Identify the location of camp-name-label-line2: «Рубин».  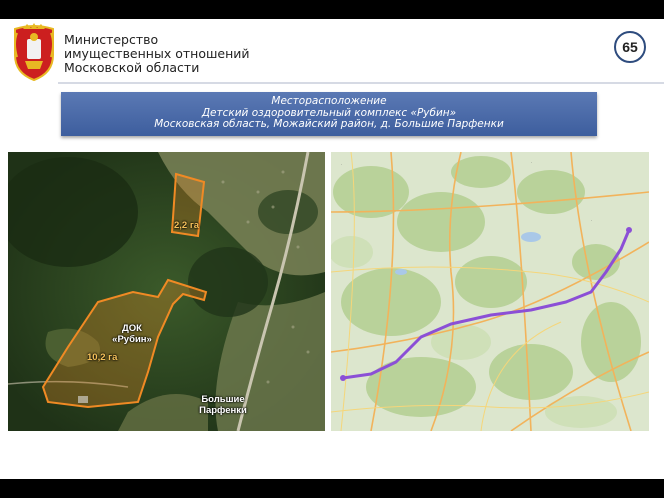
(132, 339).